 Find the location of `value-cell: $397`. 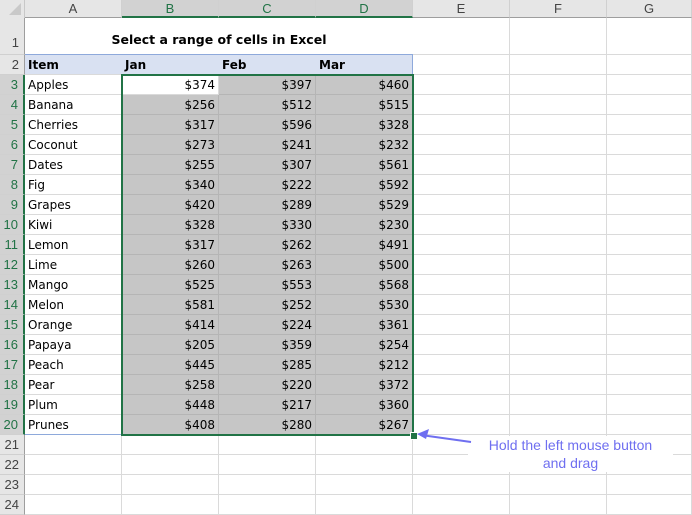

value-cell: $397 is located at coordinates (267, 85).